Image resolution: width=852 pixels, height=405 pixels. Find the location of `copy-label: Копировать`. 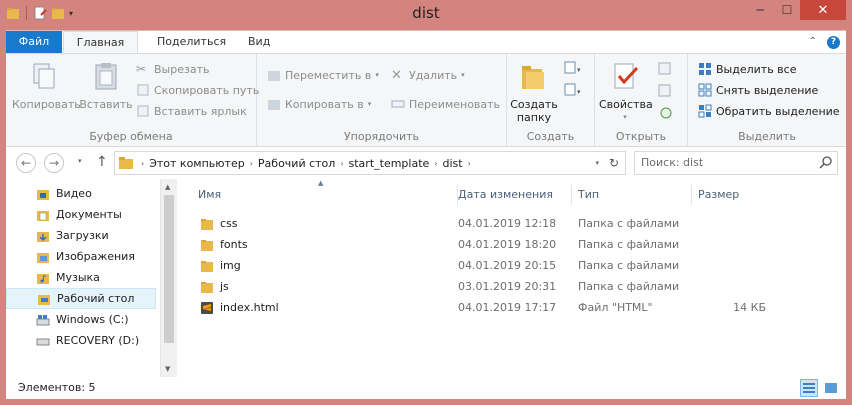

copy-label: Копировать is located at coordinates (46, 104).